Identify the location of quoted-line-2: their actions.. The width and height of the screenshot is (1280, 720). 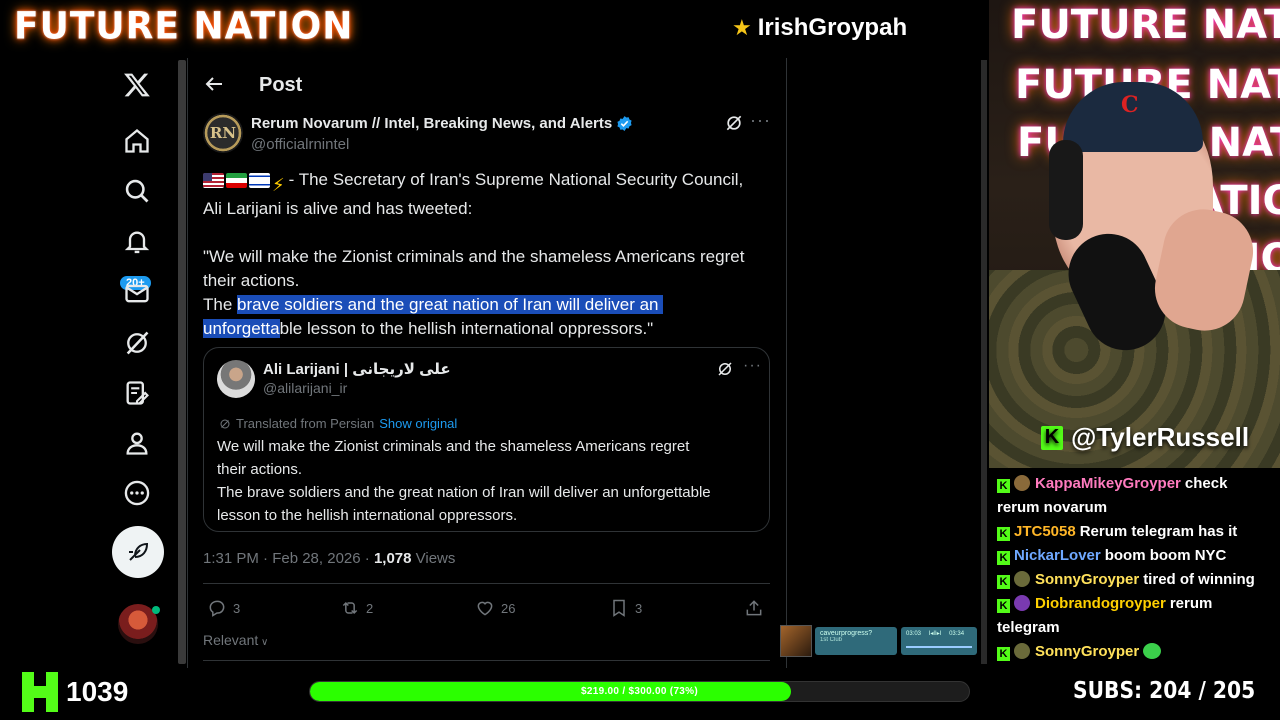
(260, 469).